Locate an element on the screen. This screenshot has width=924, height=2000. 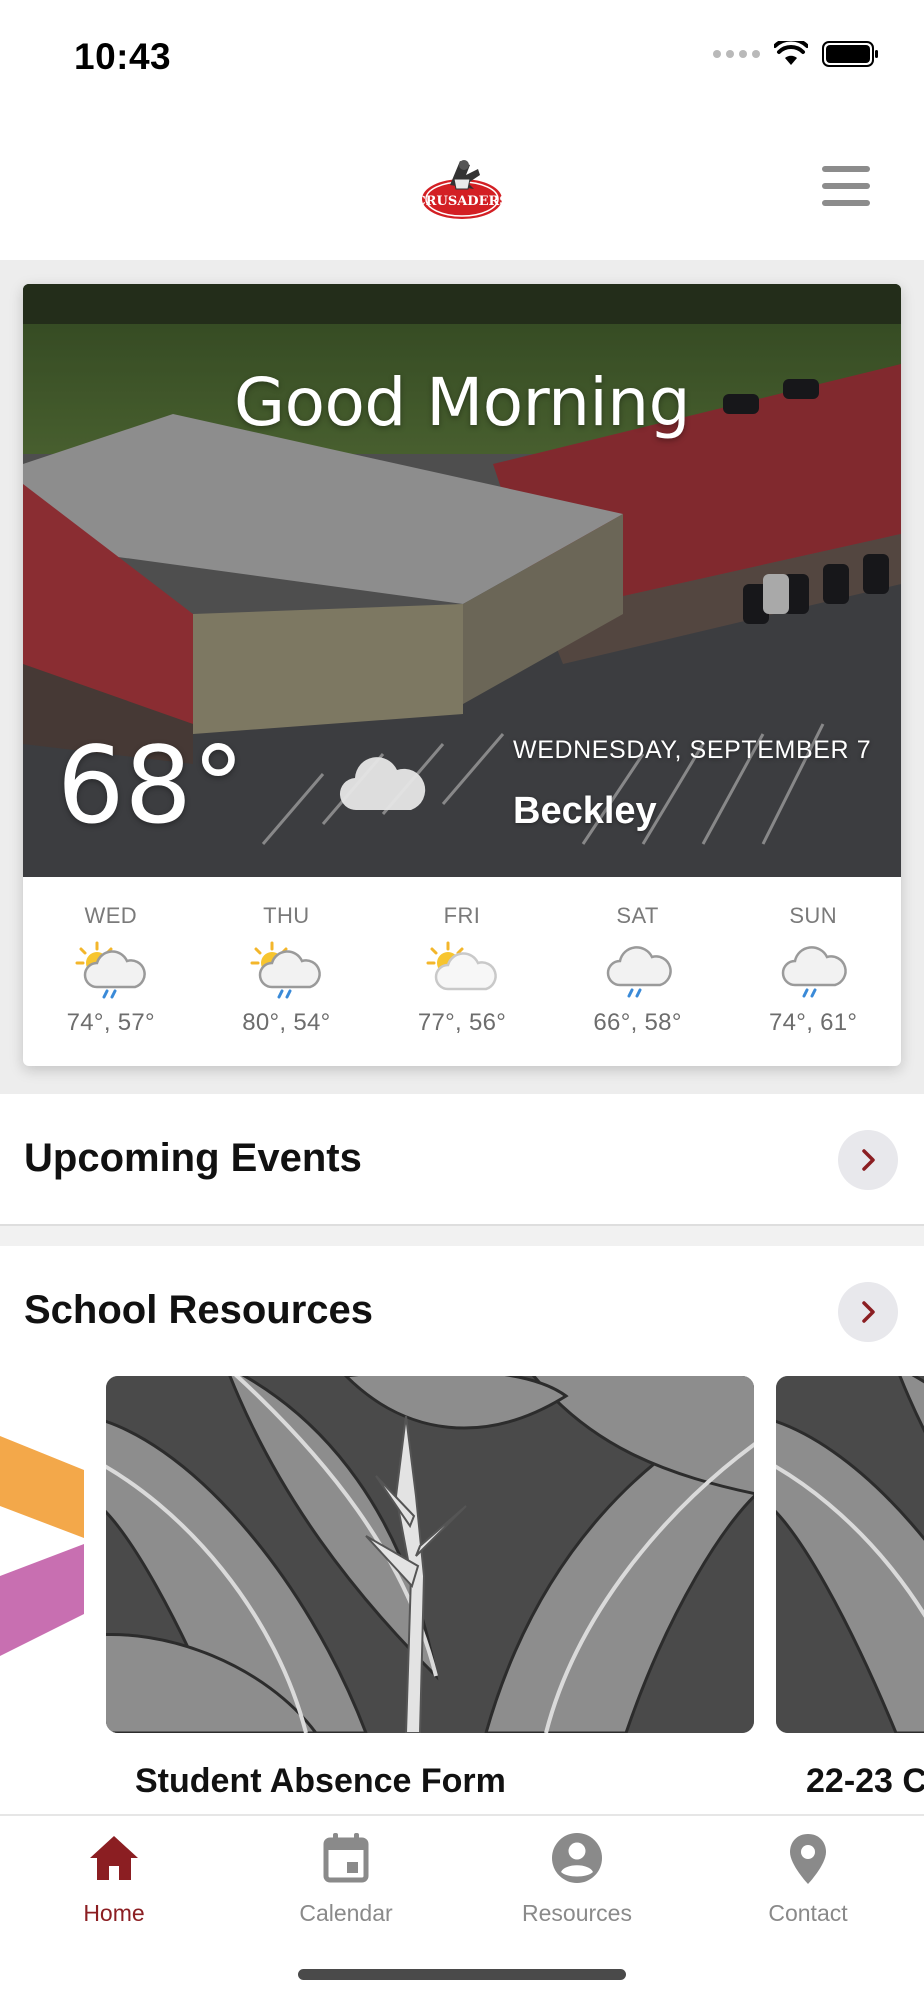
school-resources-title: School Resources is located at coordinates (199, 1310).